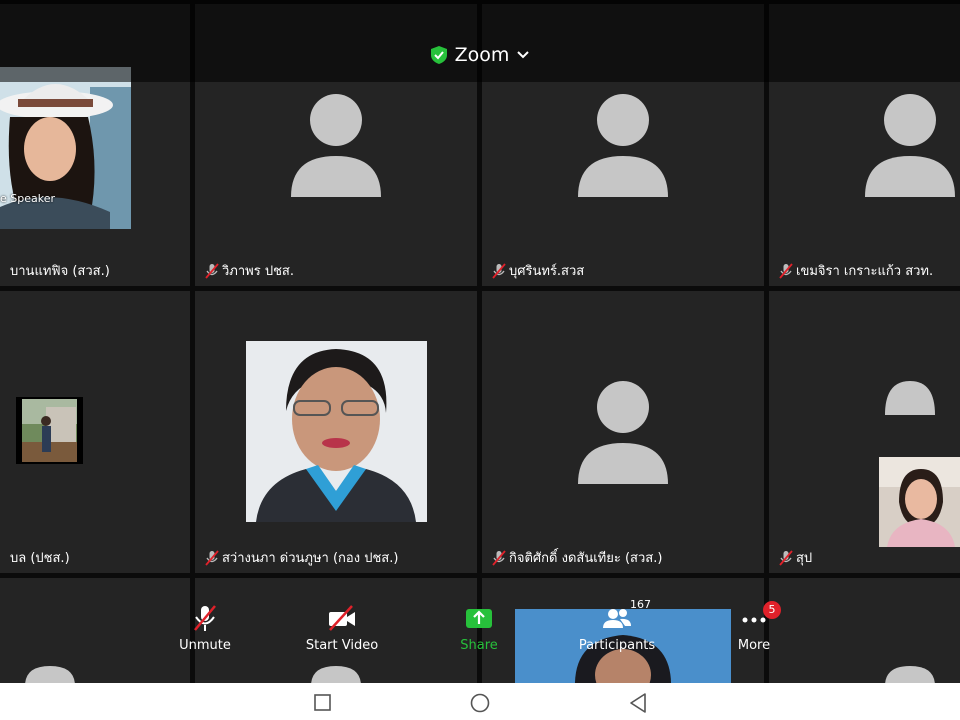 Image resolution: width=960 pixels, height=720 pixels. What do you see at coordinates (795, 557) in the screenshot?
I see `participant-name: สุป` at bounding box center [795, 557].